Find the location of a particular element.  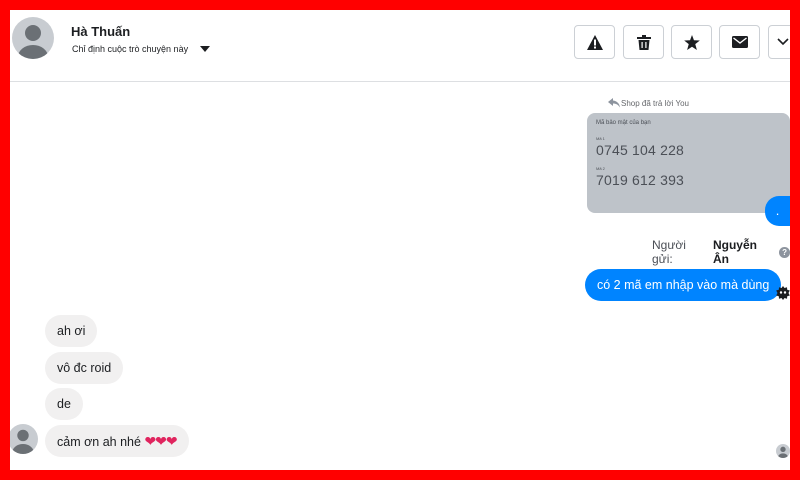

contact-avatar-small is located at coordinates (24, 439).